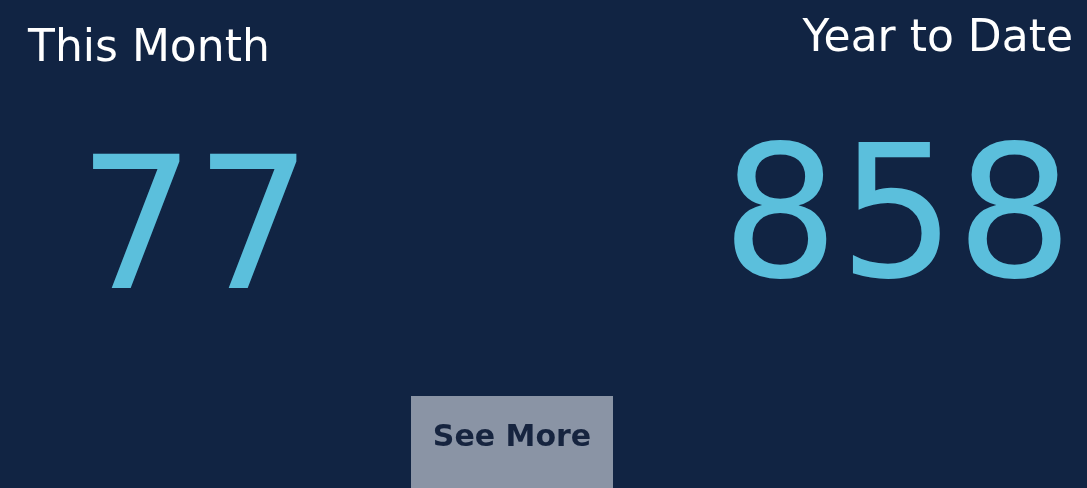  I want to click on see-more-button: See More, so click(512, 442).